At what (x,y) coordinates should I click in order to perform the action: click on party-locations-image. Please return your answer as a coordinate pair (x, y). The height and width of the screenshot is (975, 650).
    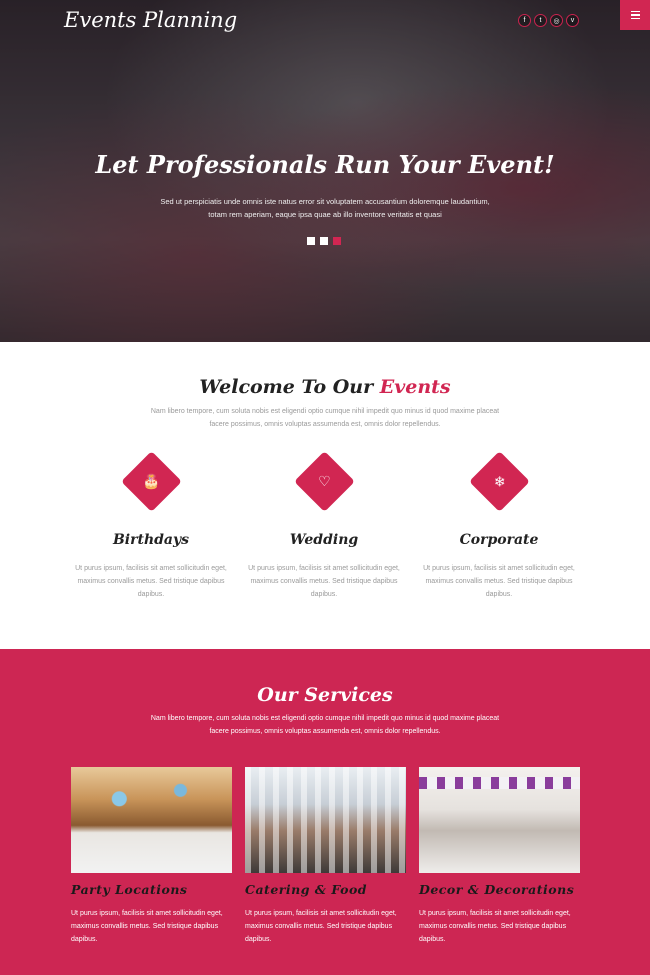
    Looking at the image, I should click on (151, 820).